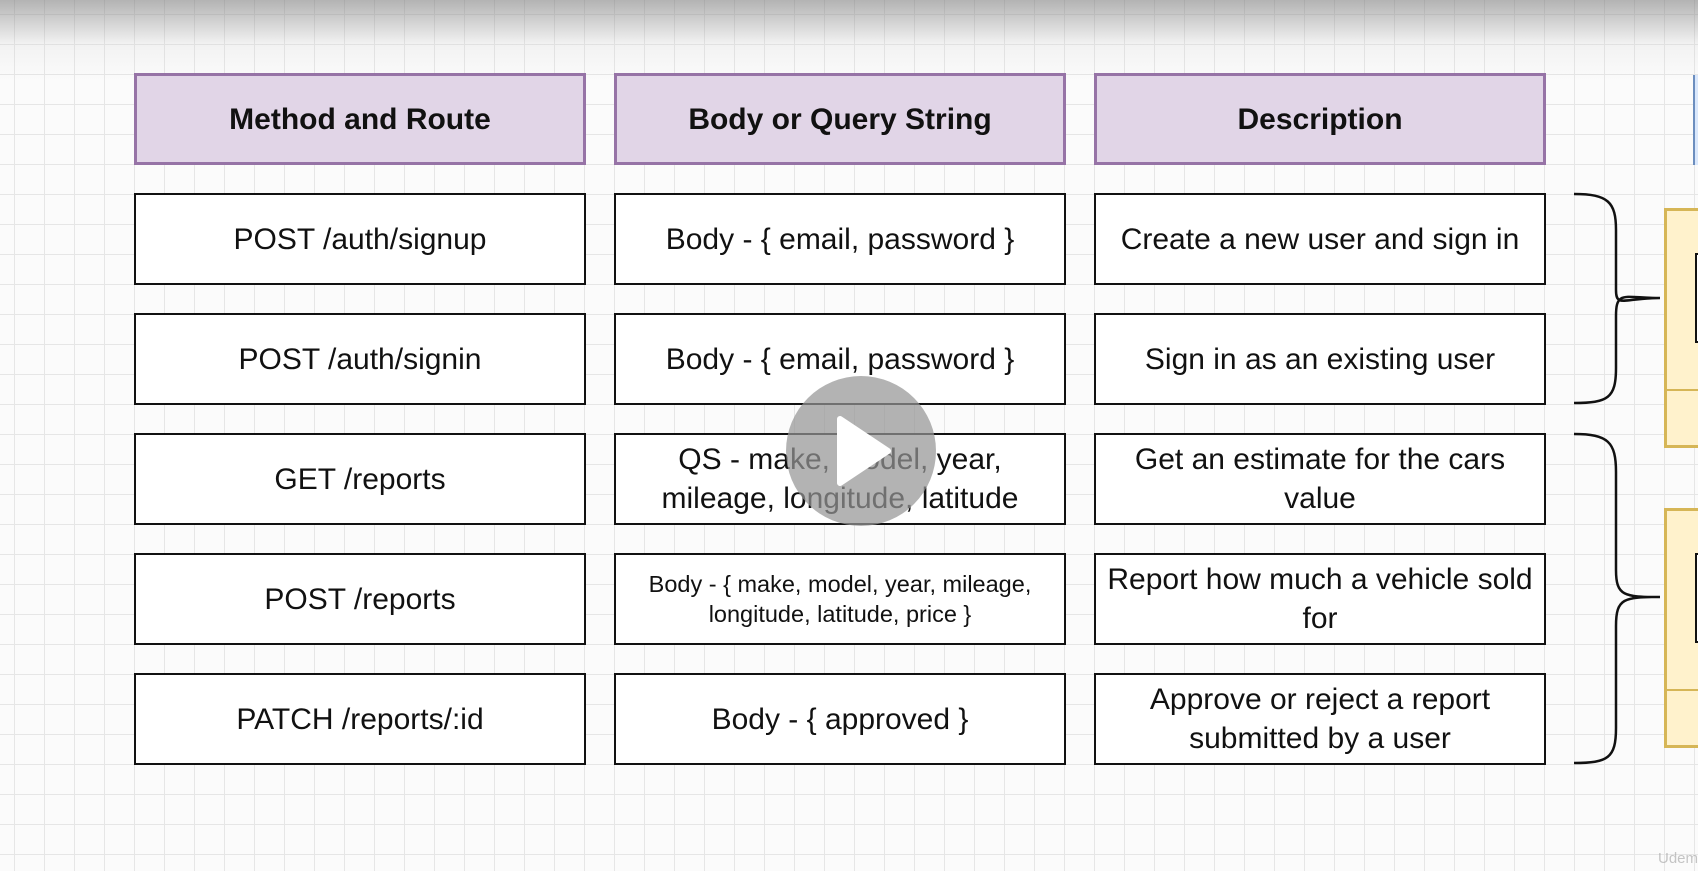  I want to click on route-cell: POST /auth/signup, so click(360, 239).